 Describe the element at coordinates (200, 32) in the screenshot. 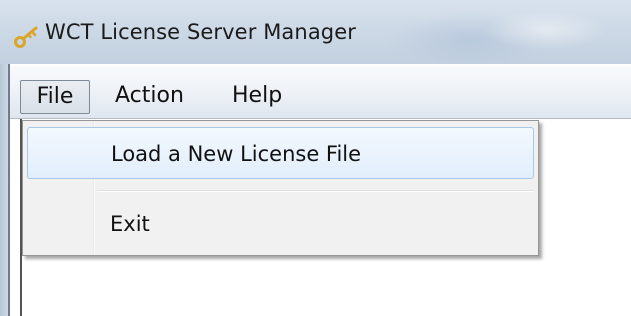

I see `window-title: WCT License Server Manager` at that location.